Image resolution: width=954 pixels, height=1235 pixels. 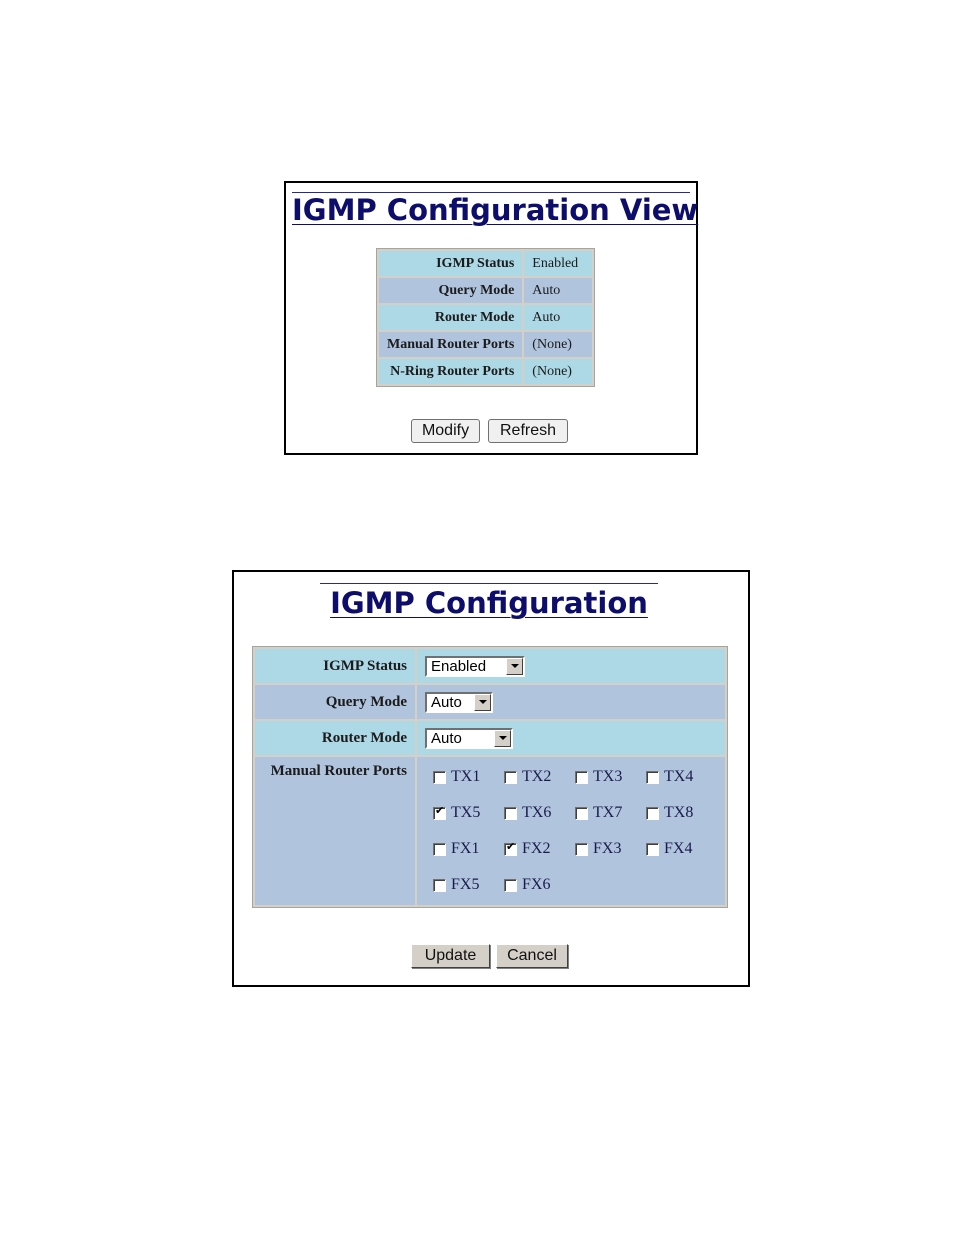 I want to click on port-checkbox-tx1: TX1, so click(x=468, y=777).